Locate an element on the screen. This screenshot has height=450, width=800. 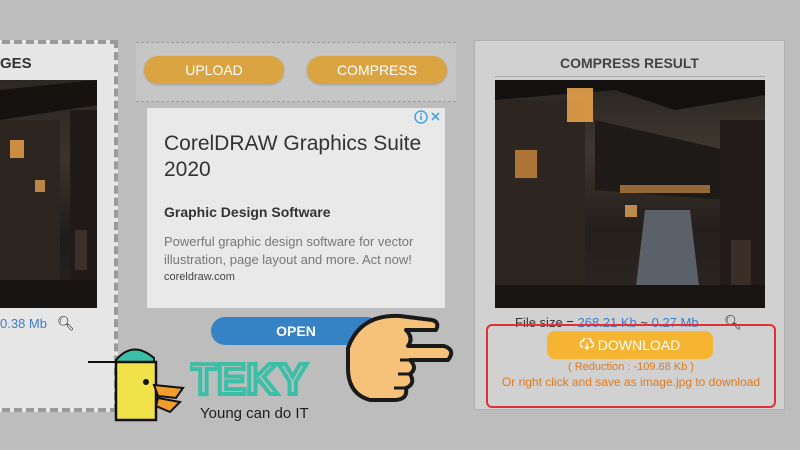
upload-button: UPLOAD is located at coordinates (214, 70).